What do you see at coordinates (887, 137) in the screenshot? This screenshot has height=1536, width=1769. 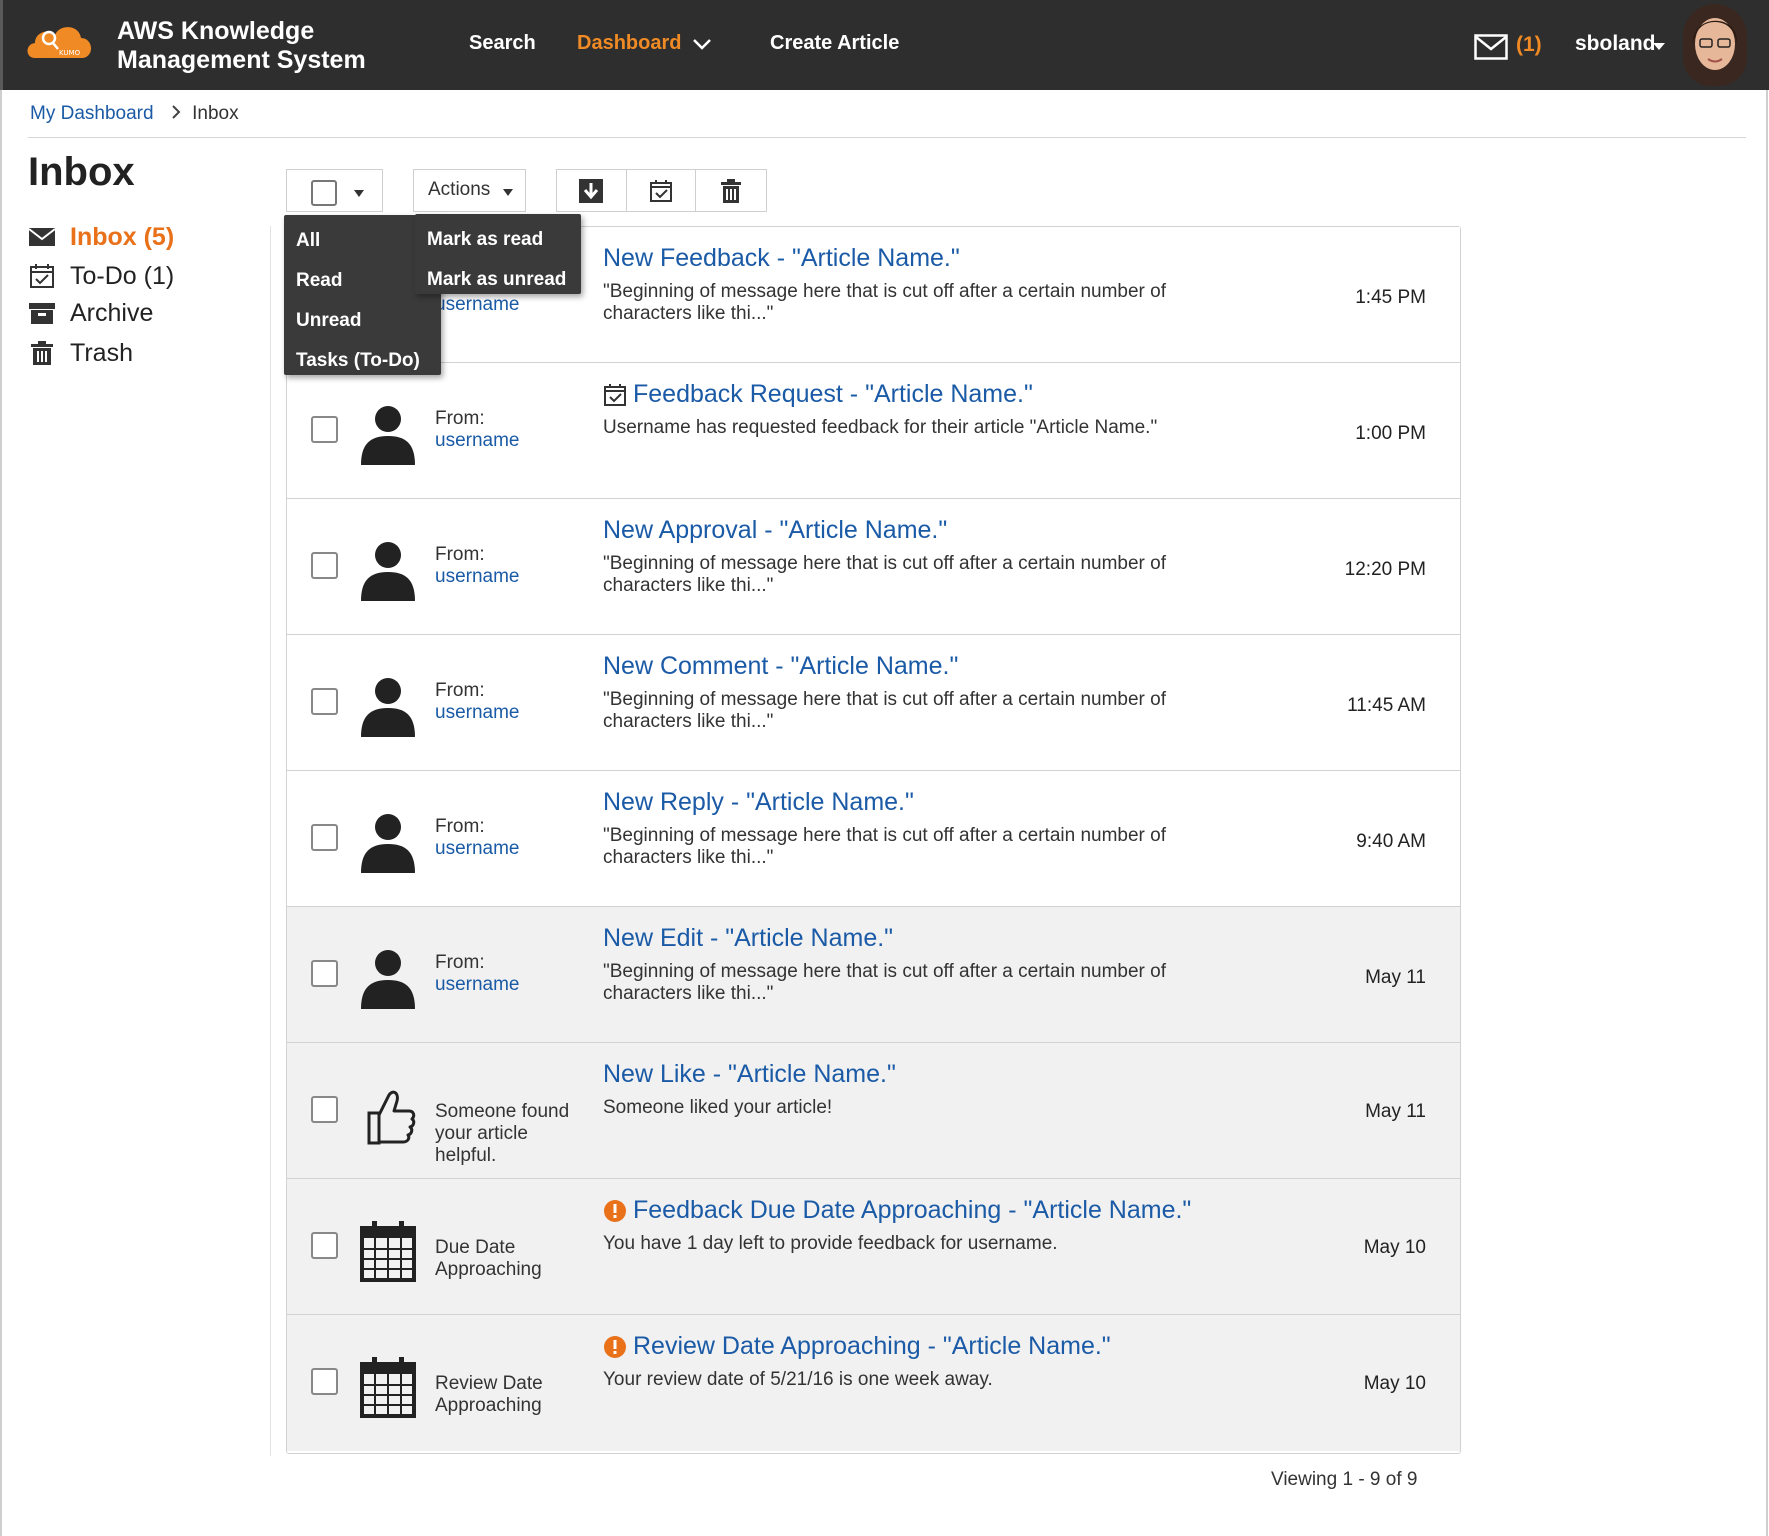 I see `divider` at bounding box center [887, 137].